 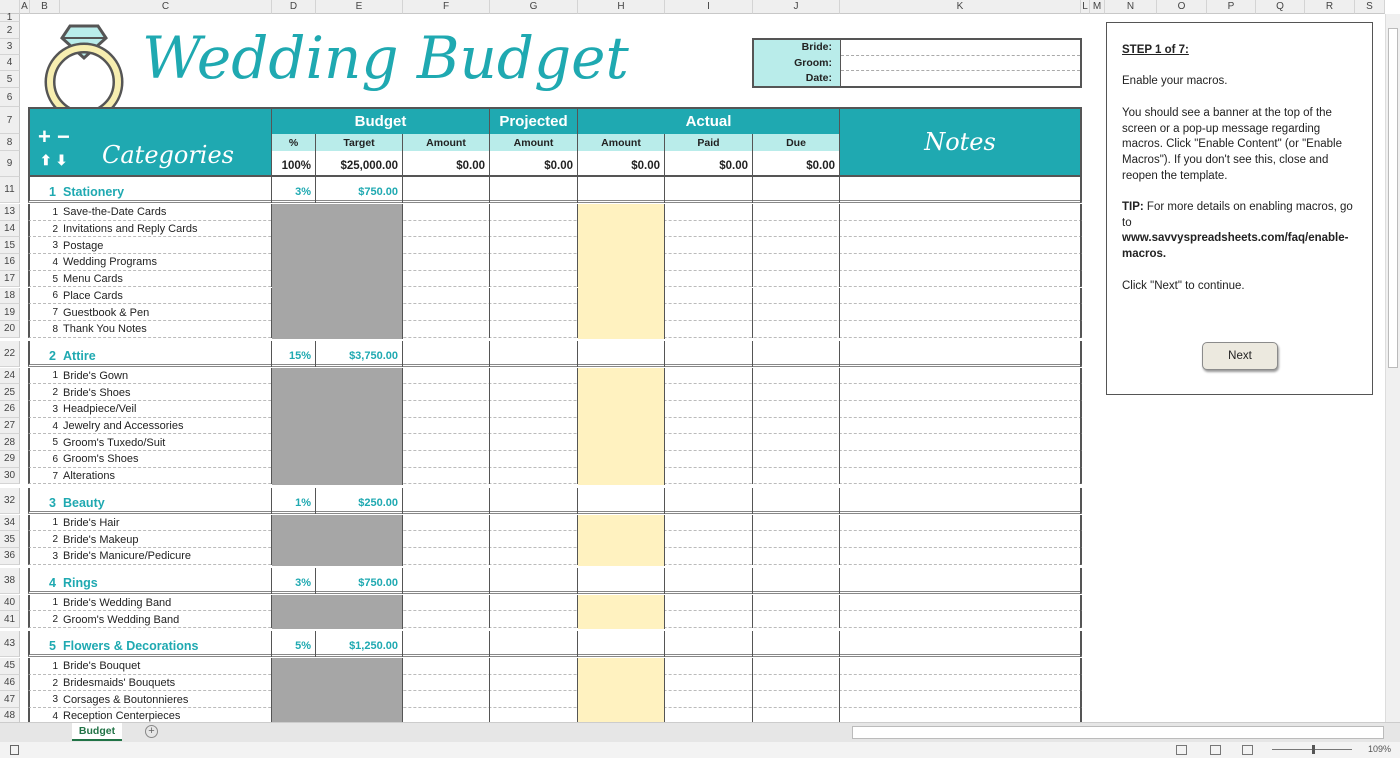 I want to click on row-header: 45, so click(x=10, y=666).